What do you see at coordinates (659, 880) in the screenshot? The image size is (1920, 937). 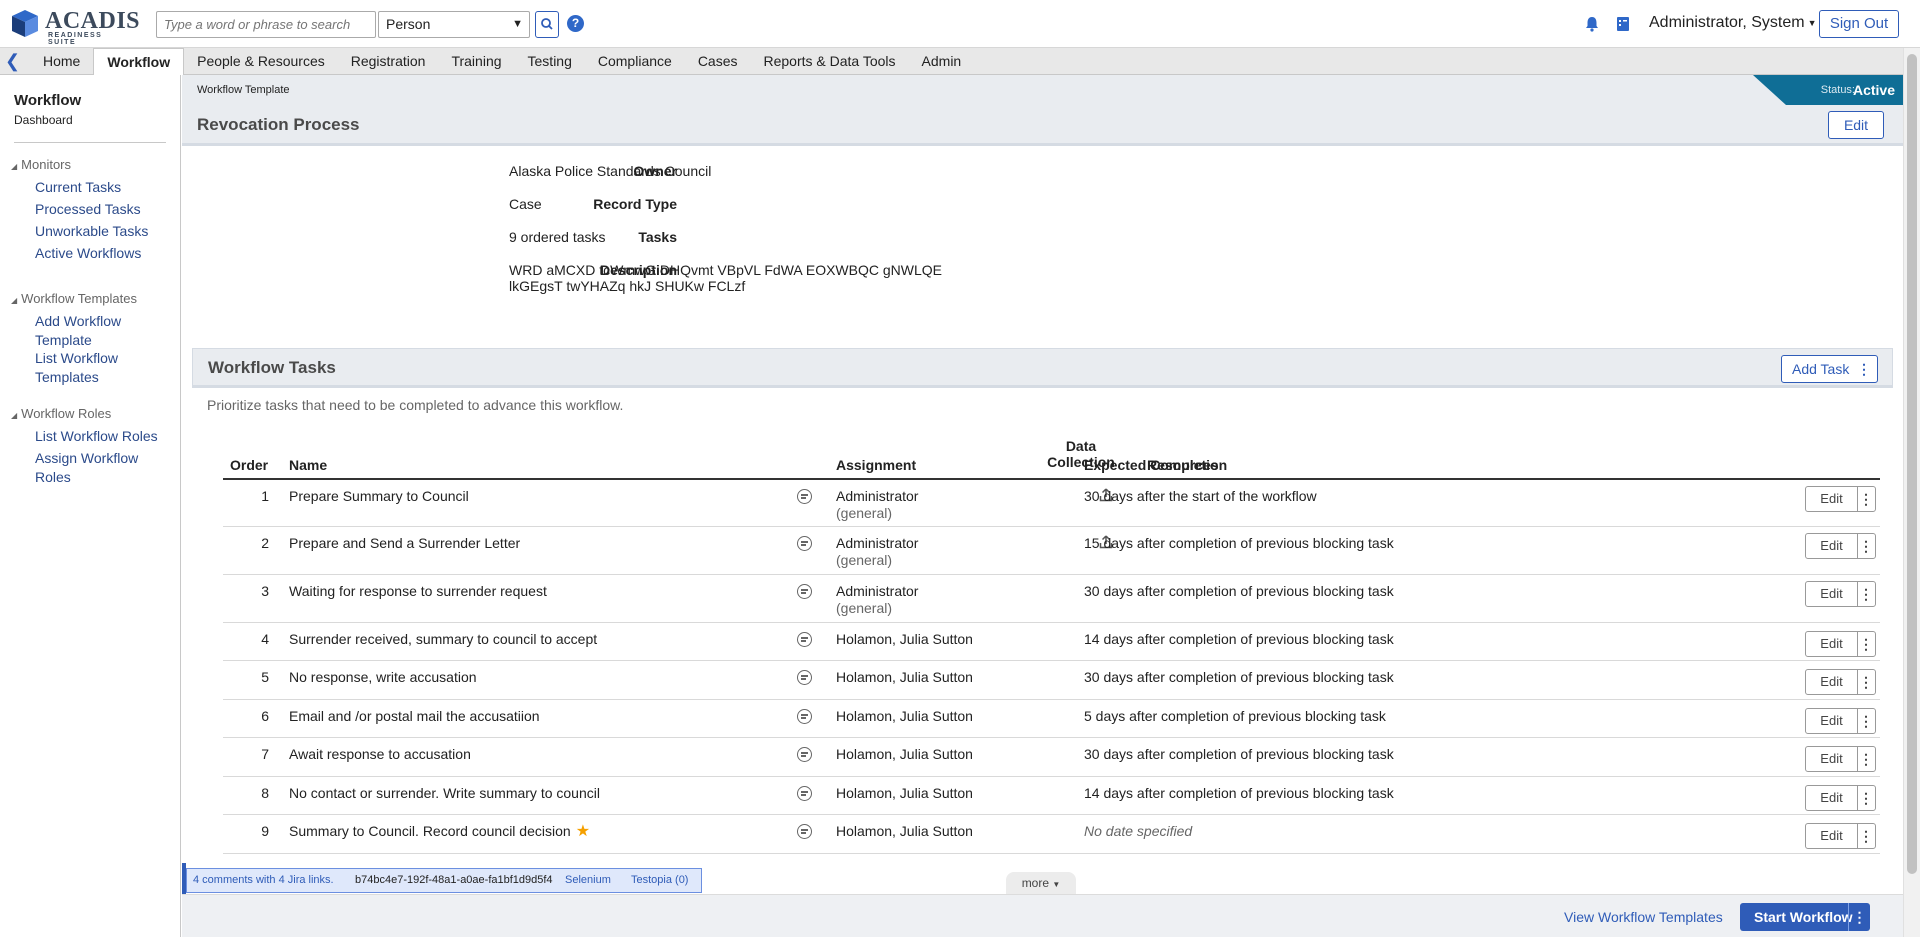 I see `testopia-link: Testopia (0)` at bounding box center [659, 880].